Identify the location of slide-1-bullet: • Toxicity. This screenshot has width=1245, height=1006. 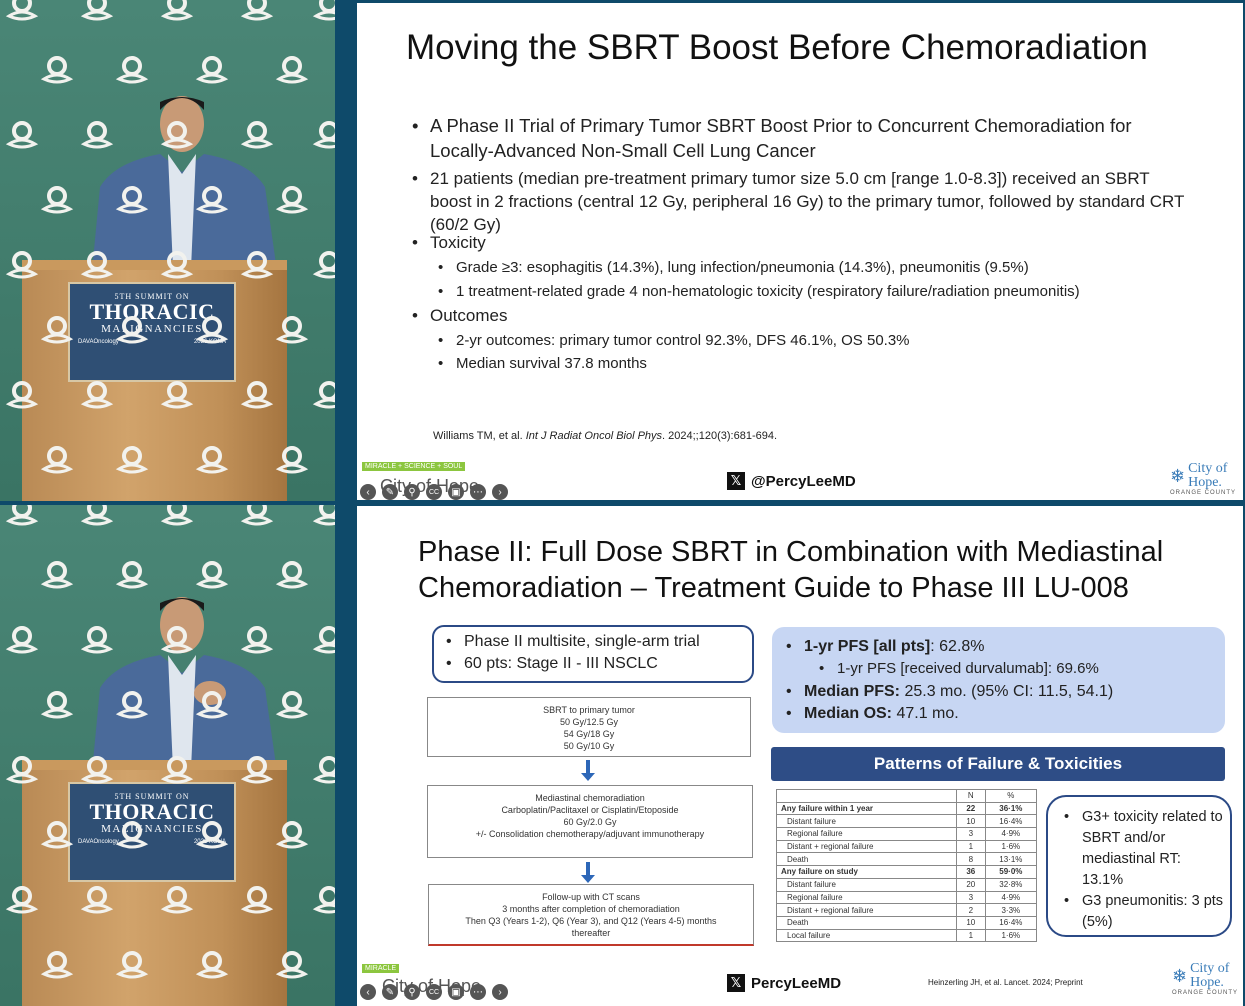
(449, 242).